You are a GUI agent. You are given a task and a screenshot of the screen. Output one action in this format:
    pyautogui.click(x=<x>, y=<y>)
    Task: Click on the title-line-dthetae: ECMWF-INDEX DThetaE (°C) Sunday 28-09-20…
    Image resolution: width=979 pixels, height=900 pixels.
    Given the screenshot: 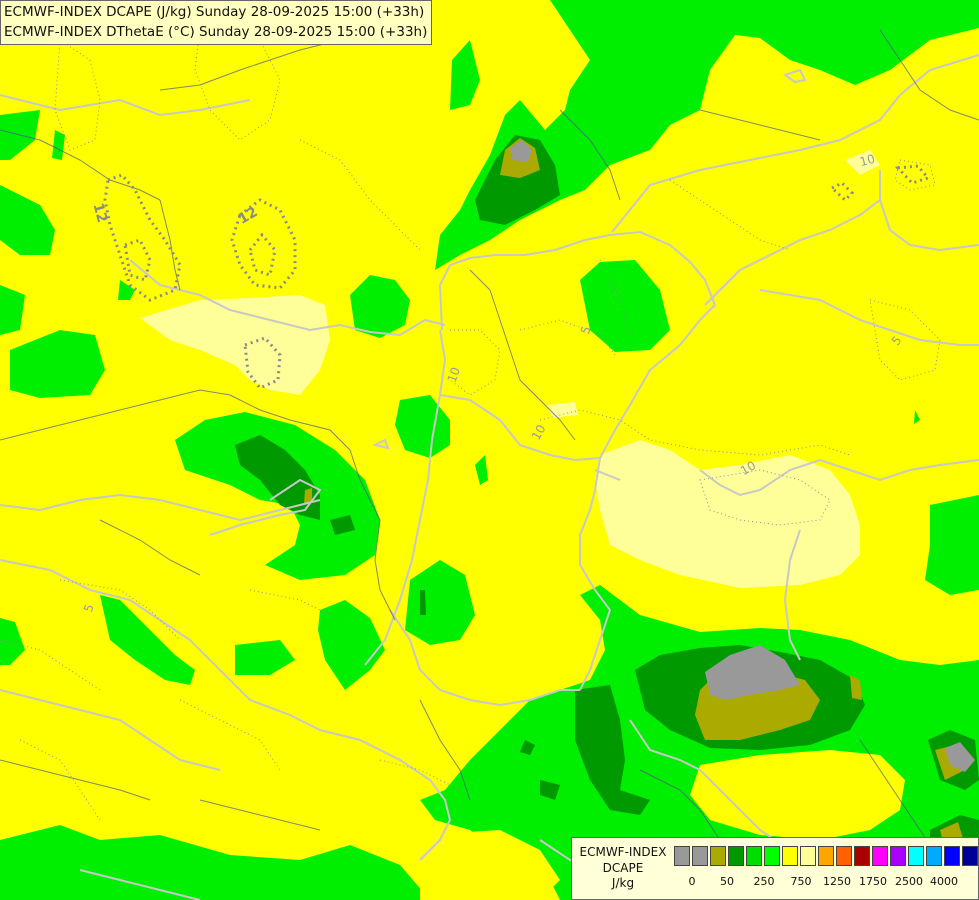 What is the action you would take?
    pyautogui.click(x=216, y=32)
    